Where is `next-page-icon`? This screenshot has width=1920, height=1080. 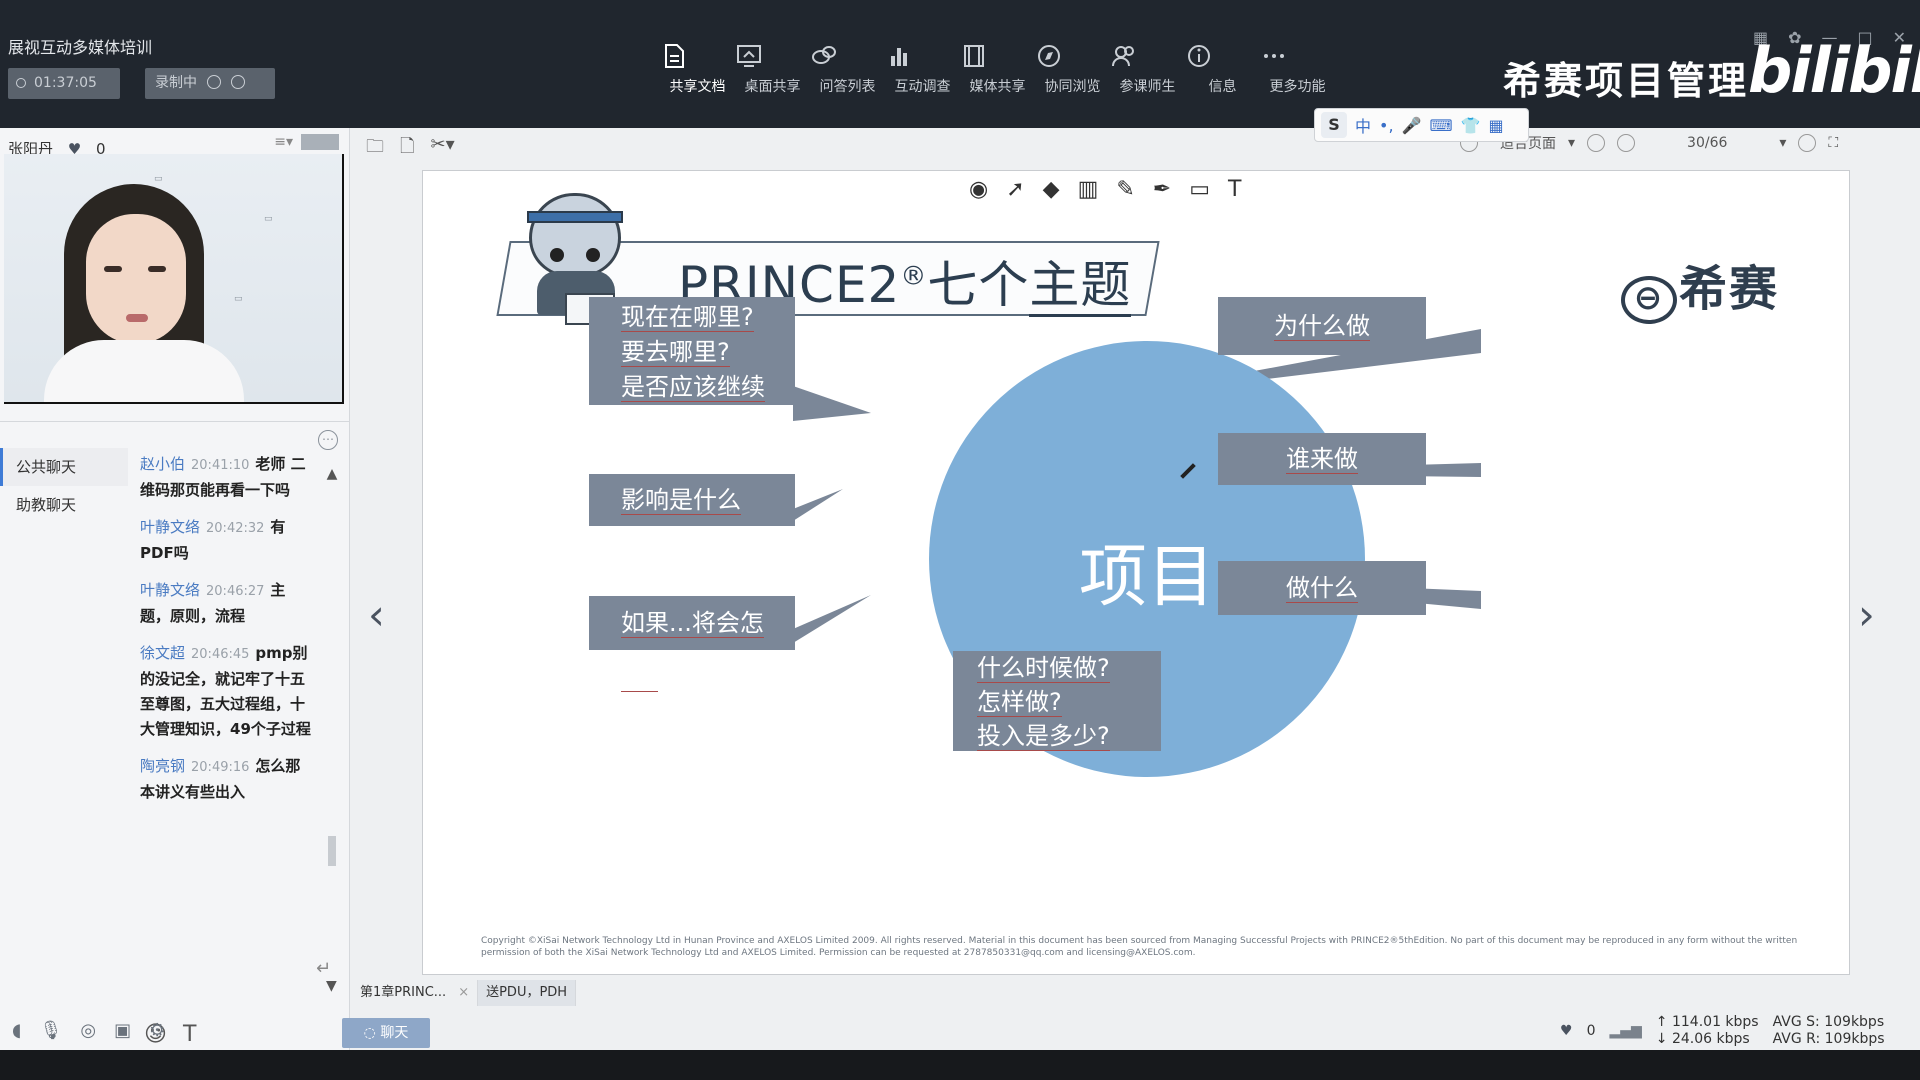 next-page-icon is located at coordinates (1807, 143).